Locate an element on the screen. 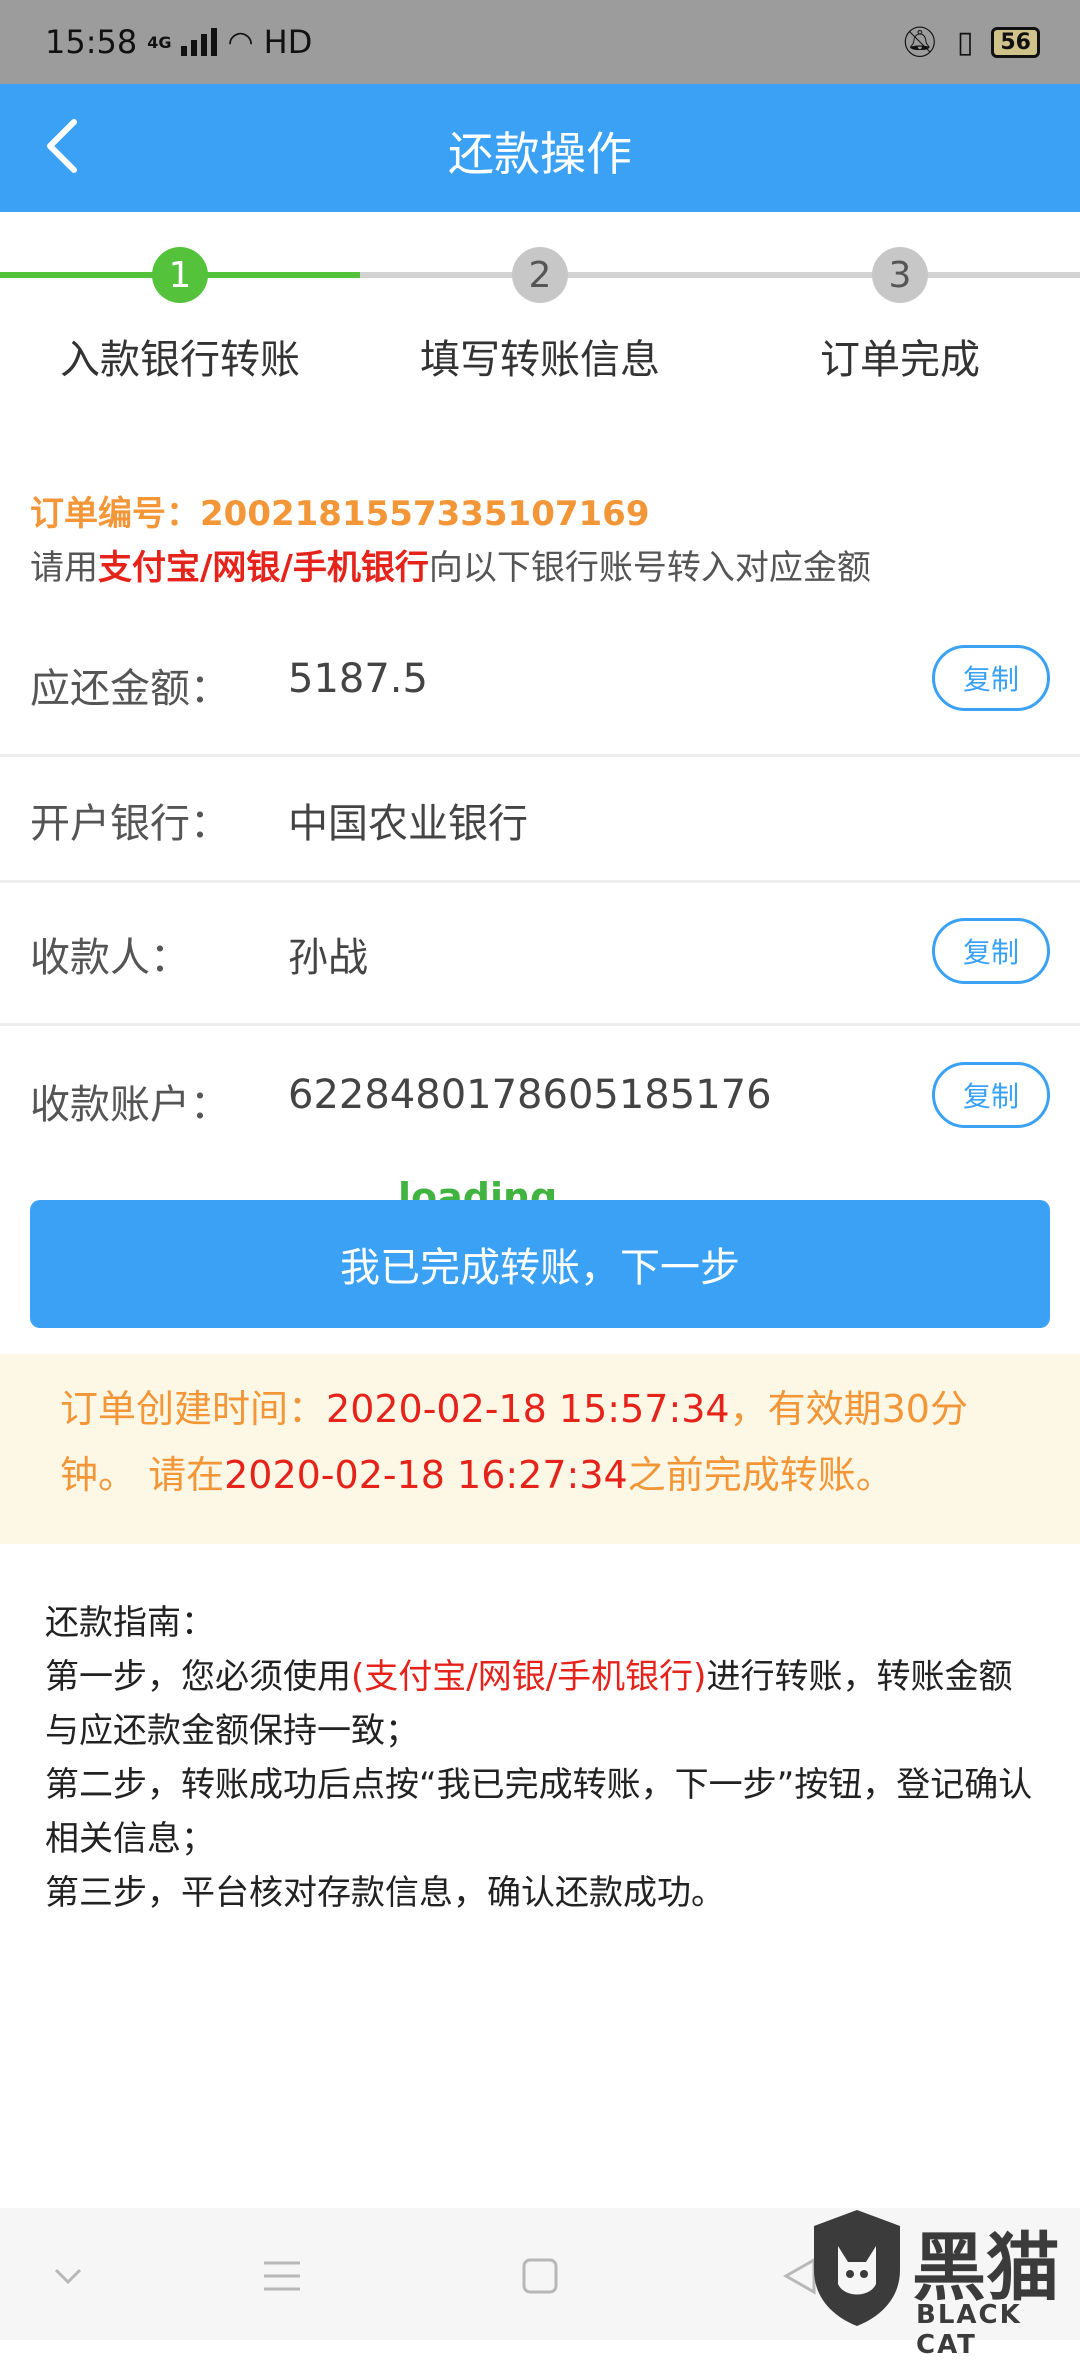 The width and height of the screenshot is (1080, 2360). copy-payee-button: 复制 is located at coordinates (991, 951).